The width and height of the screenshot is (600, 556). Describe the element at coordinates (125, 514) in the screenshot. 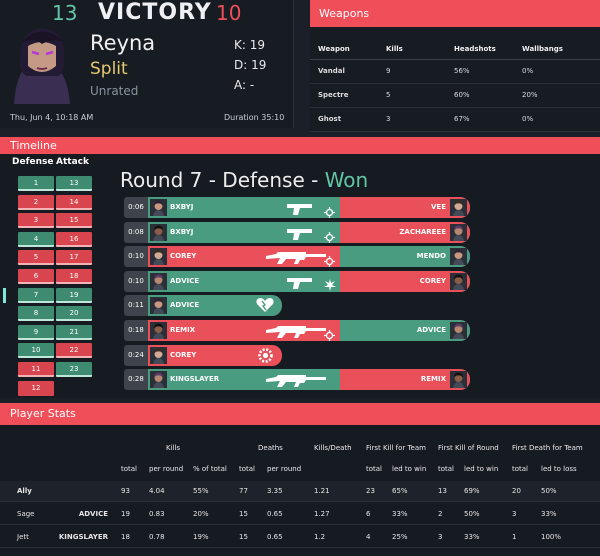

I see `stats-cell: 19` at that location.